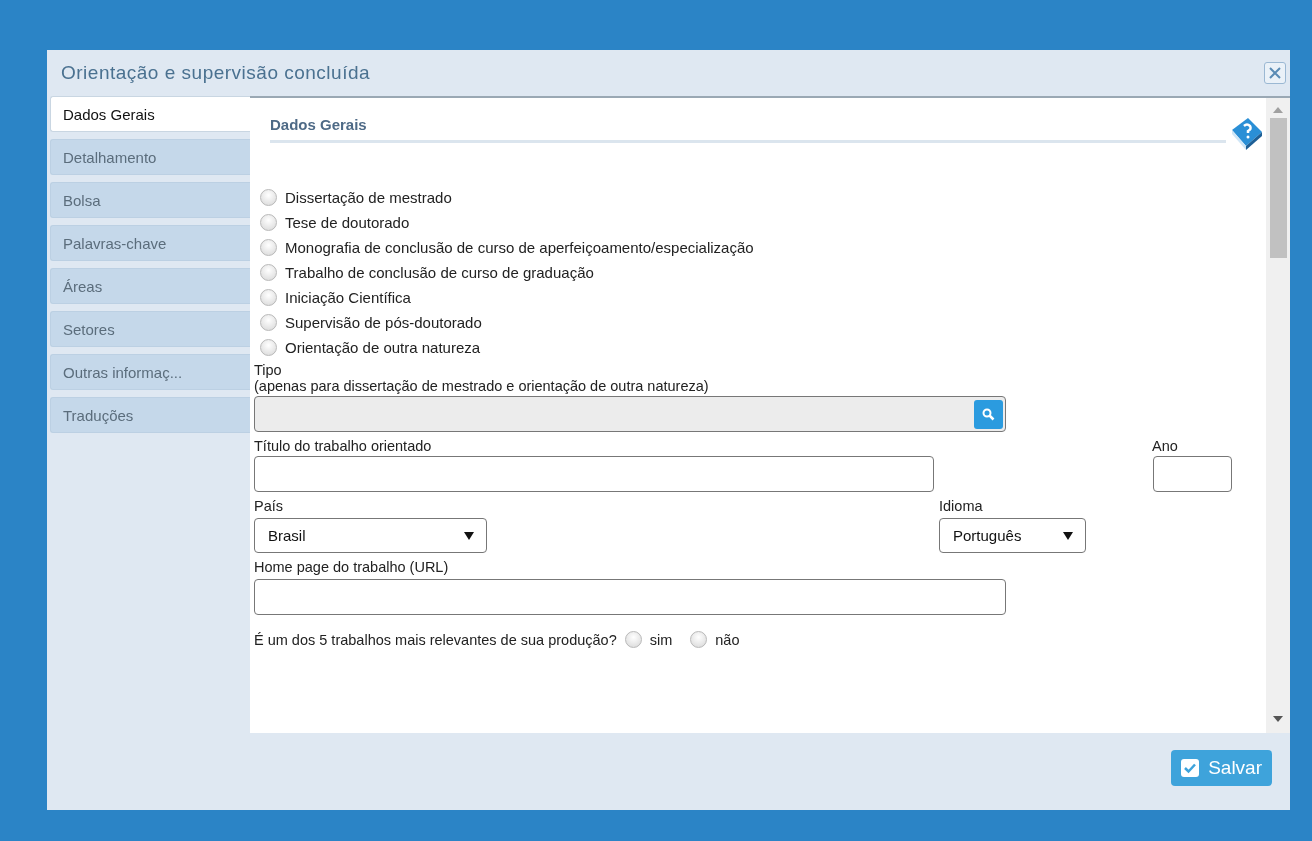  I want to click on option-label: Dissertação de mestrado, so click(368, 197).